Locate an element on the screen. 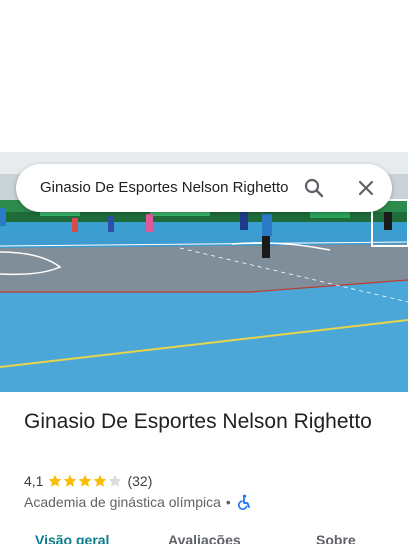 The width and height of the screenshot is (408, 544). place-title: Ginasio De Esportes Nelson Righetto is located at coordinates (198, 421).